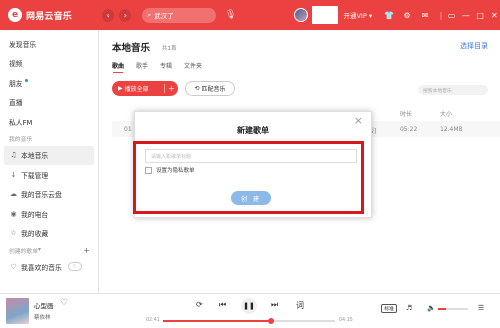 The image size is (500, 328). I want to click on progress-handle, so click(271, 321).